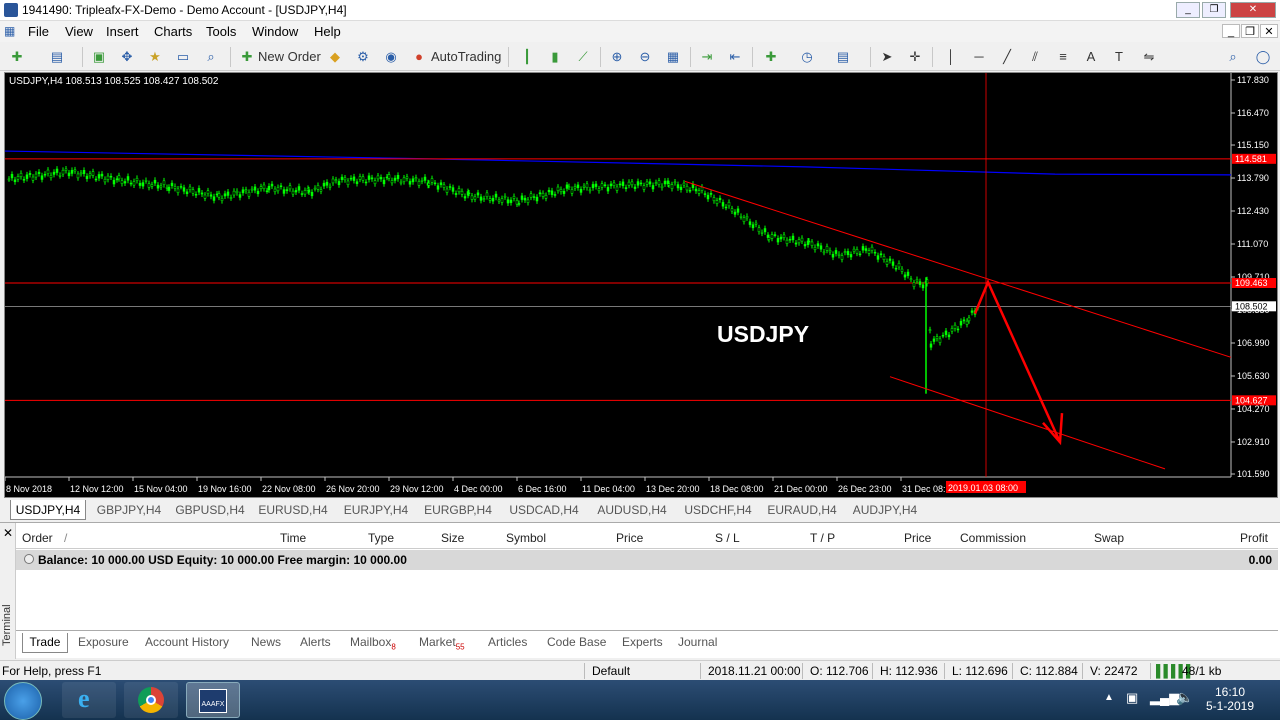 This screenshot has height=720, width=1280. Describe the element at coordinates (315, 643) in the screenshot. I see `terminal-tab-alerts: Alerts` at that location.